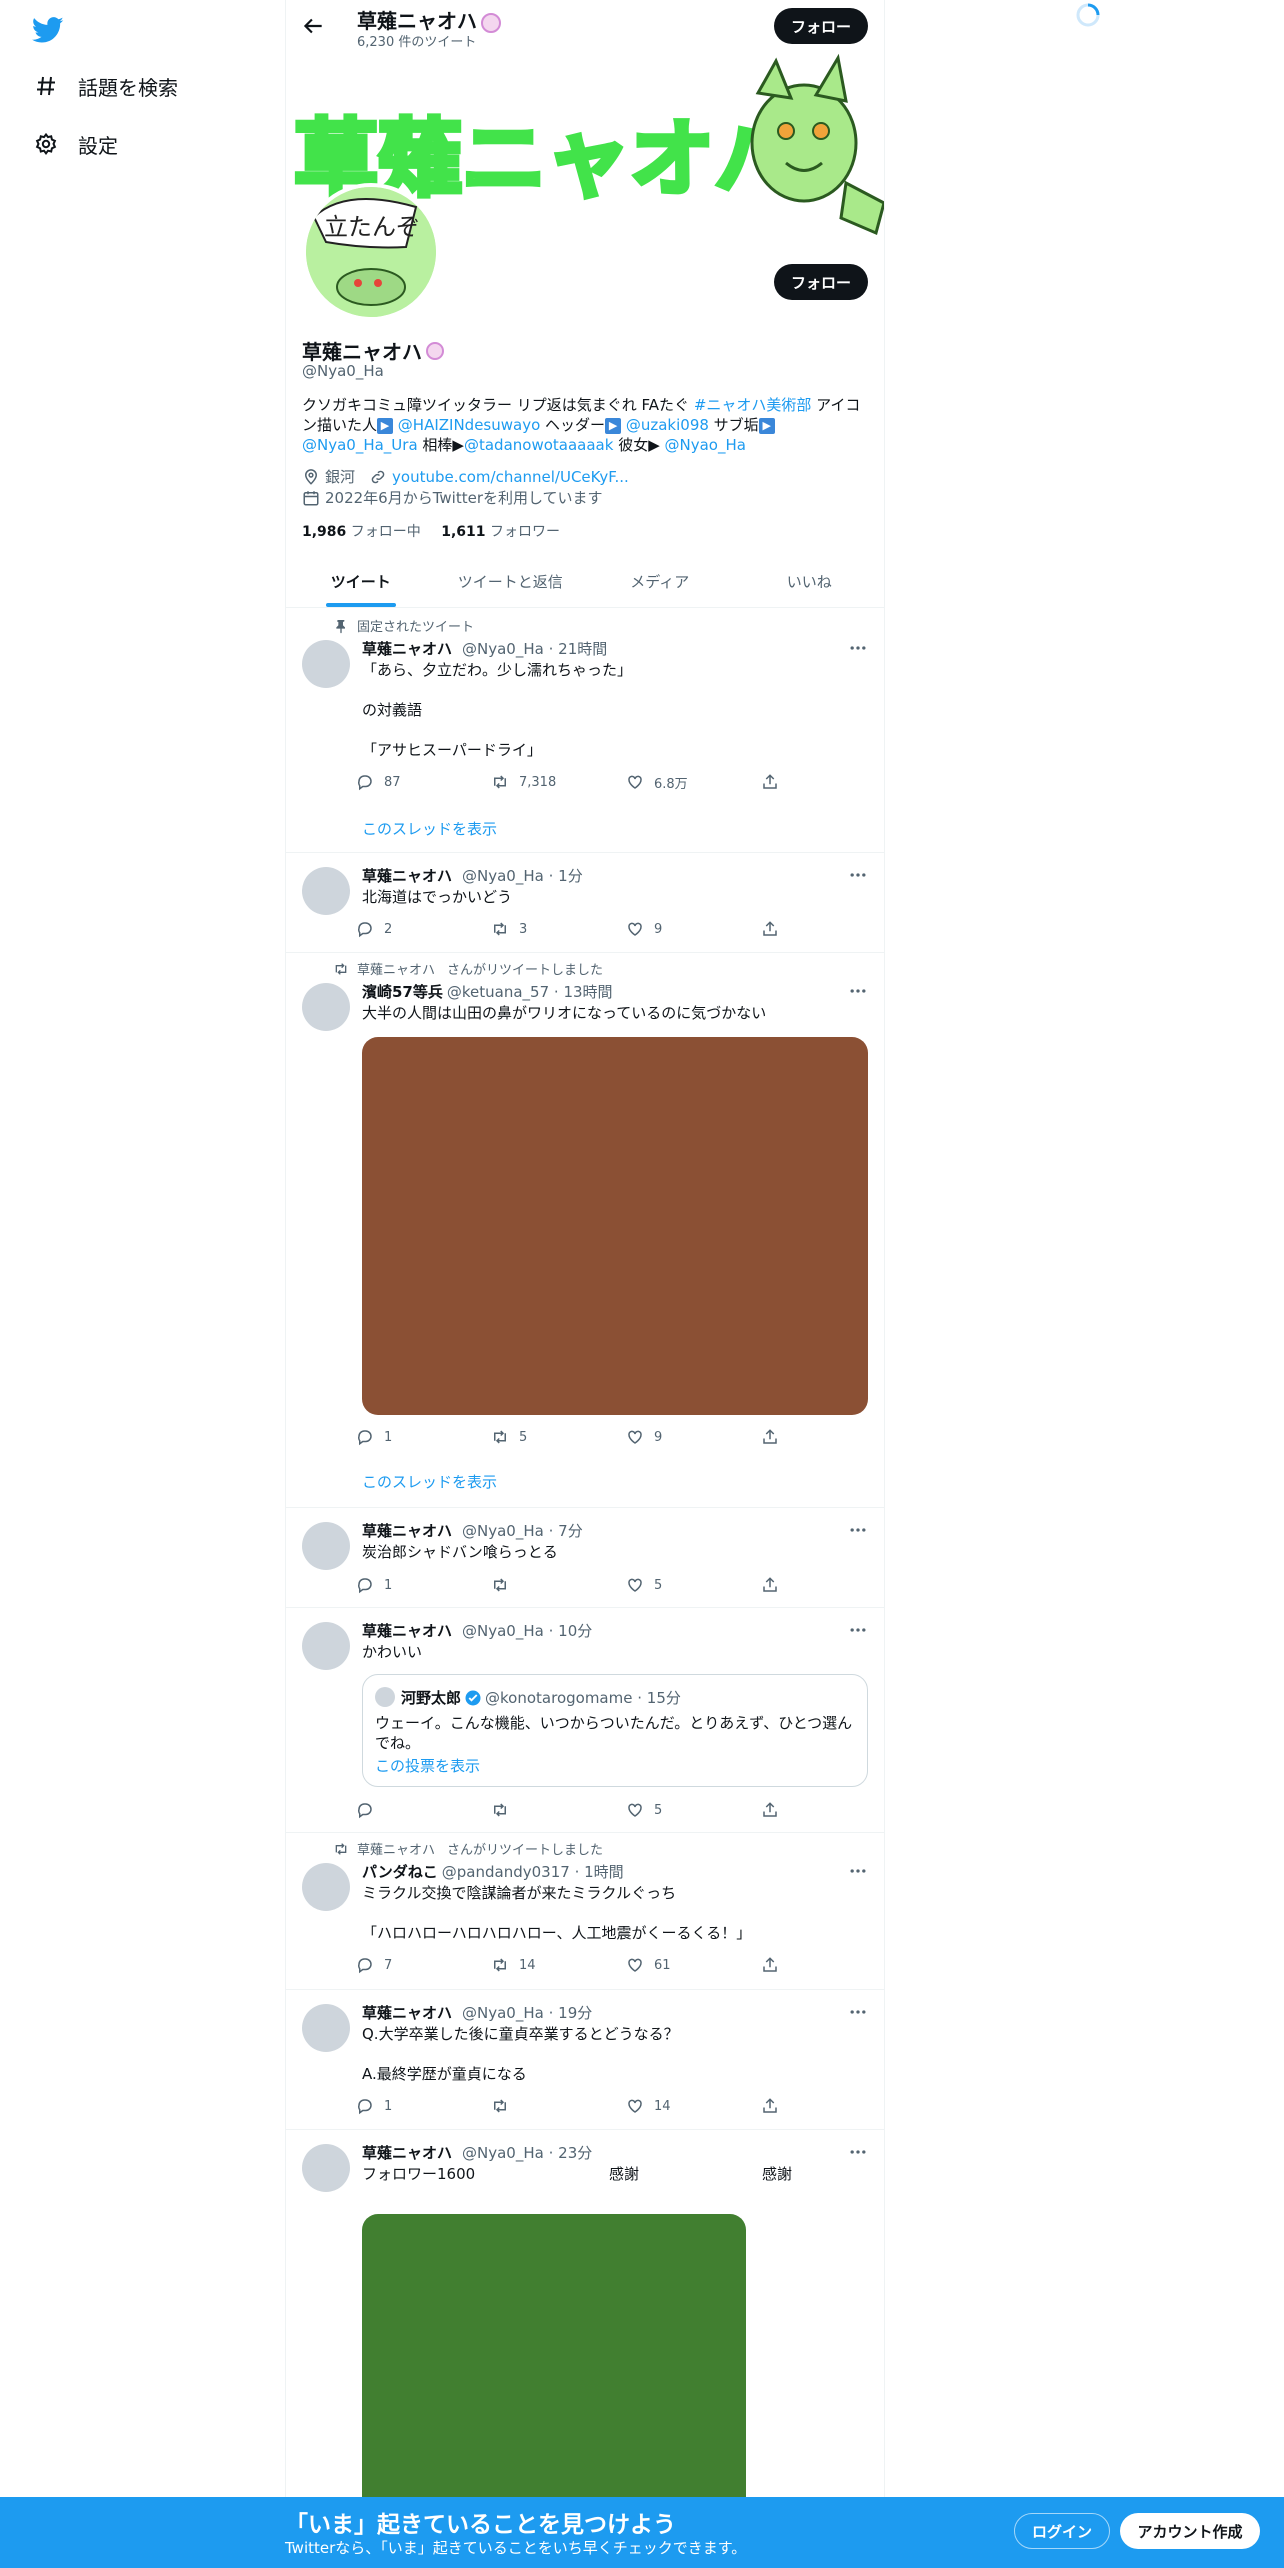 The image size is (1284, 2568). Describe the element at coordinates (371, 252) in the screenshot. I see `profile-avatar: 立たんぞ` at that location.